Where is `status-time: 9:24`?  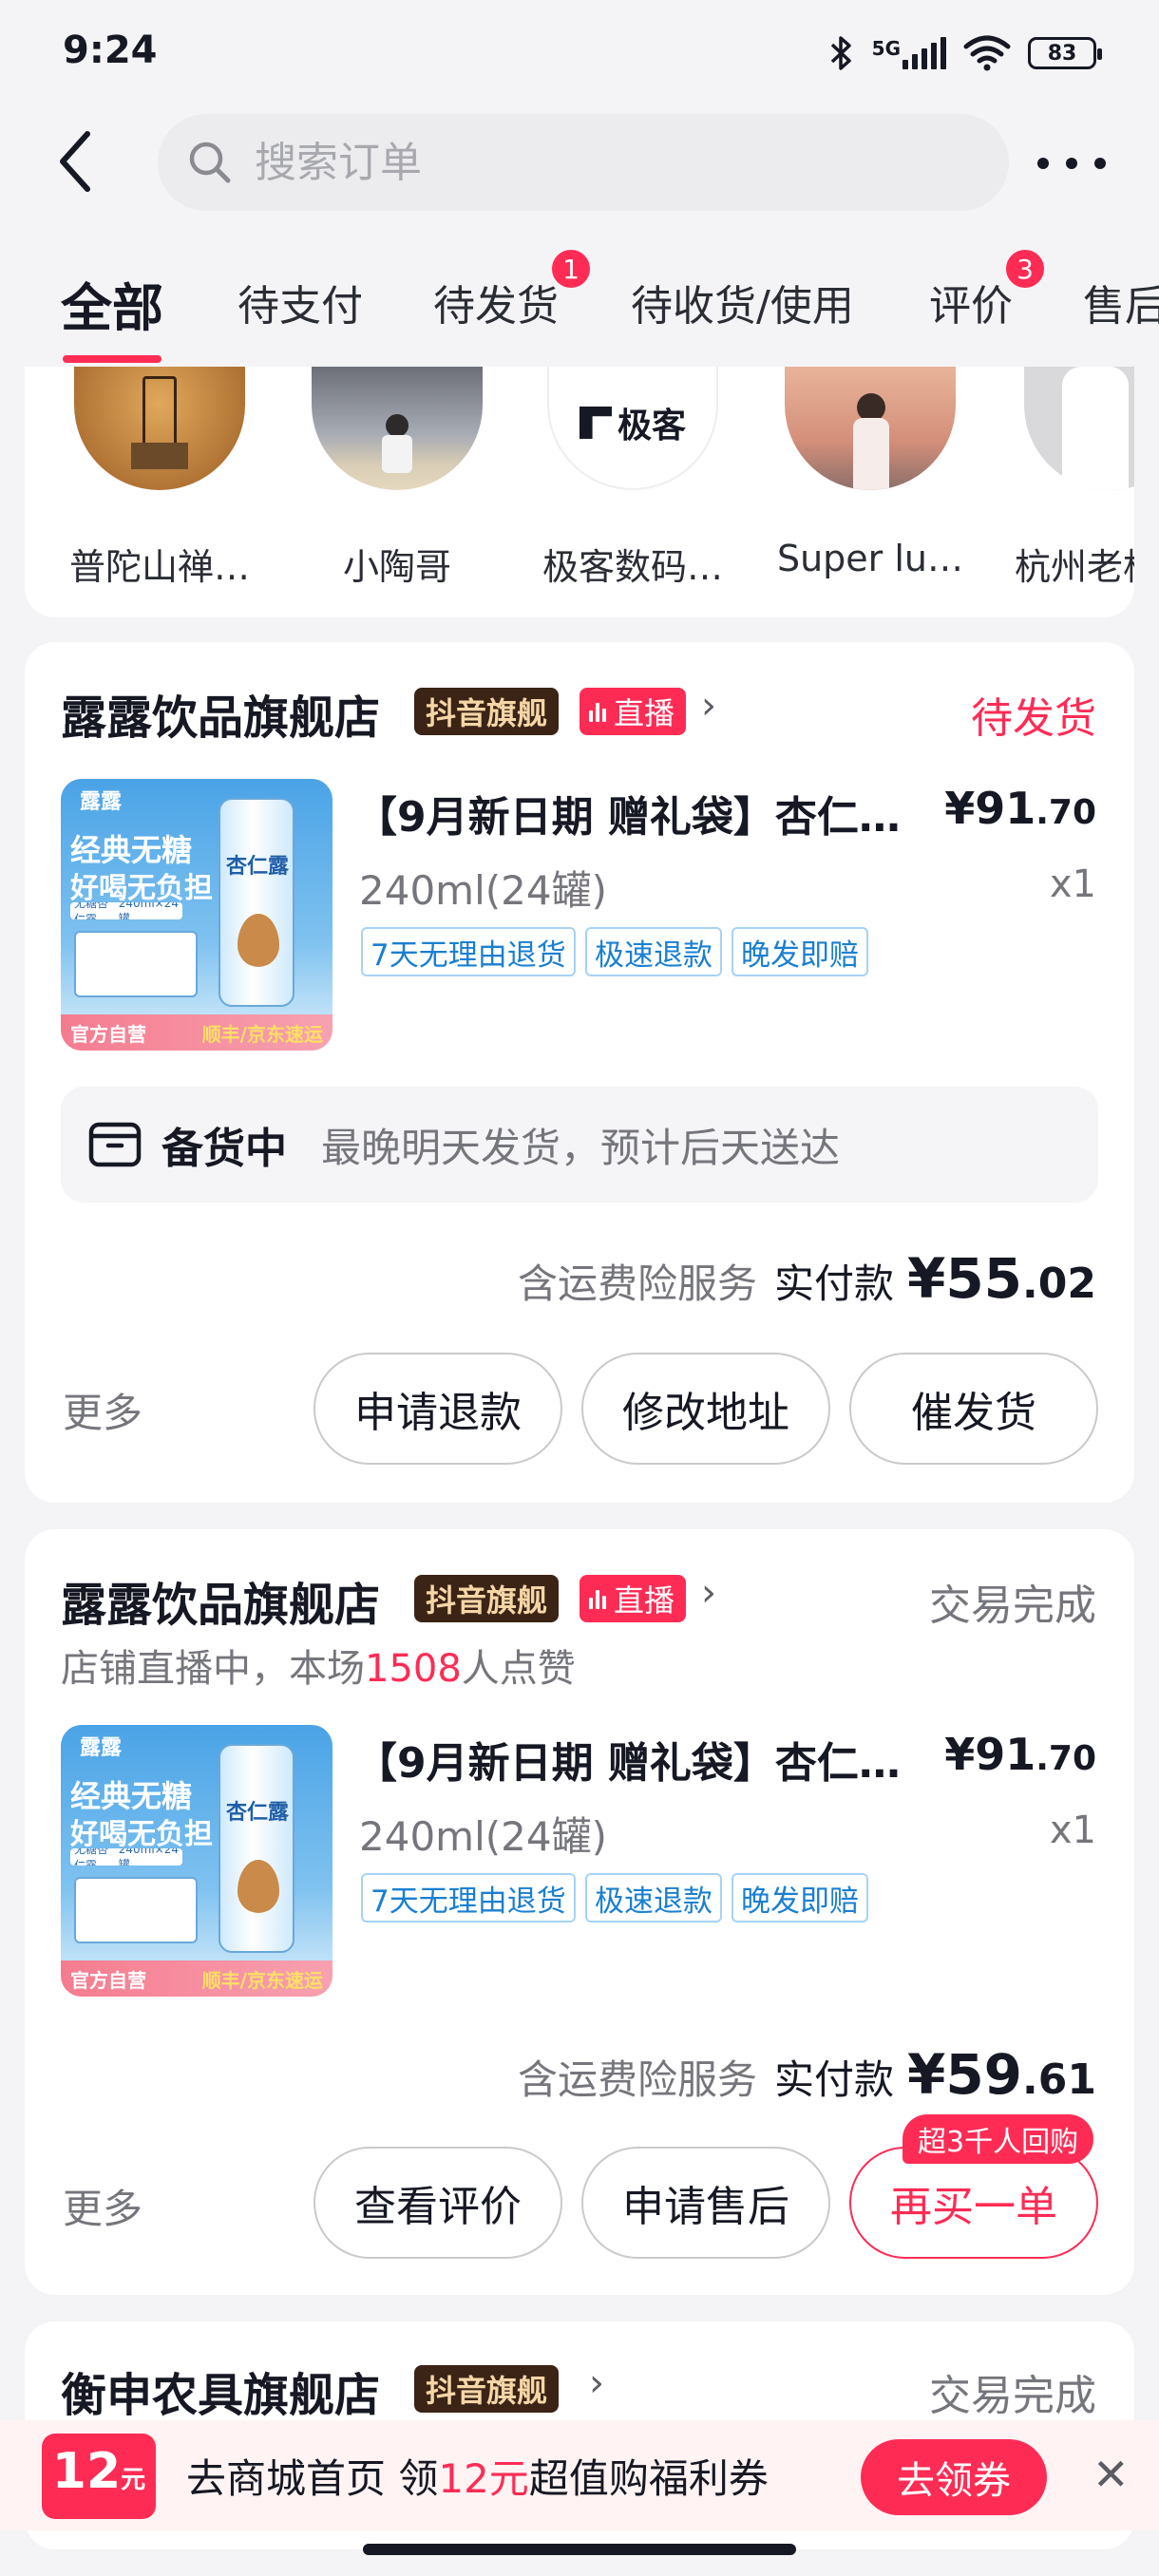 status-time: 9:24 is located at coordinates (110, 50).